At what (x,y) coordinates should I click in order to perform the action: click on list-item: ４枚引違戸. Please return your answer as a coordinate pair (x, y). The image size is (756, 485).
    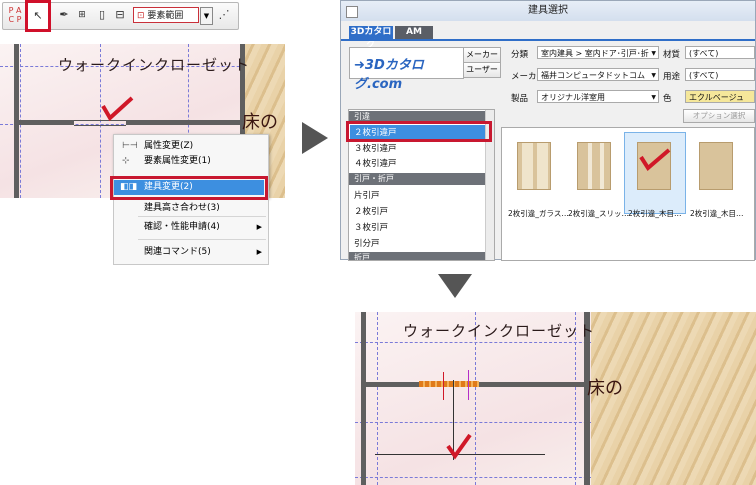
    Looking at the image, I should click on (375, 163).